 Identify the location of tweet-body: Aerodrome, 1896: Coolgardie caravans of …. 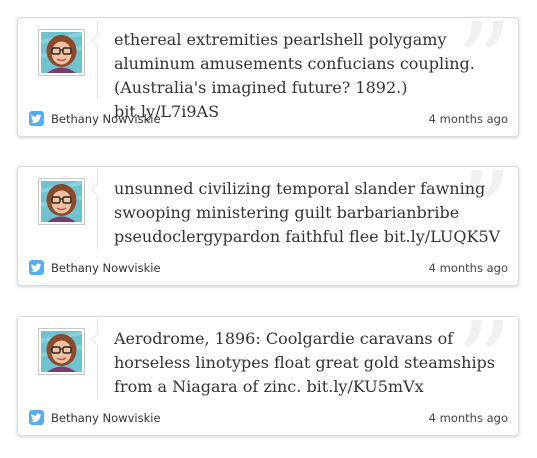
(305, 359).